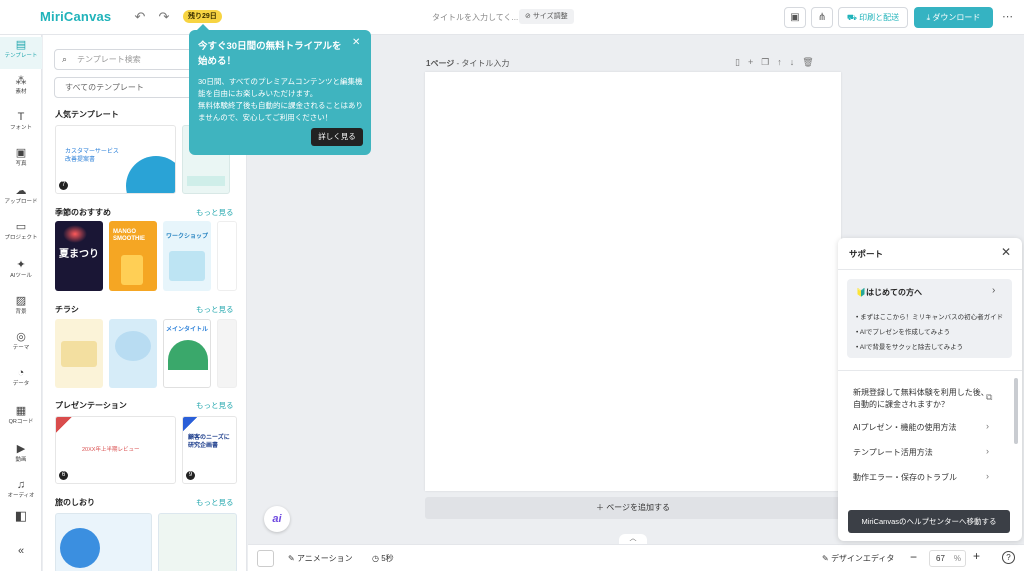  Describe the element at coordinates (21, 515) in the screenshot. I see `book-icon: ◧` at that location.